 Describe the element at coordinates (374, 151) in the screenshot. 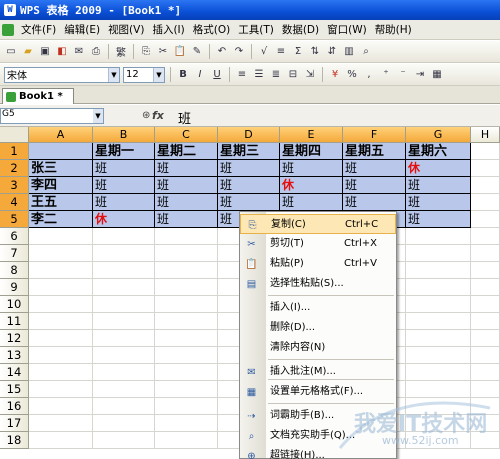

I see `cell-F1: 星期五` at that location.